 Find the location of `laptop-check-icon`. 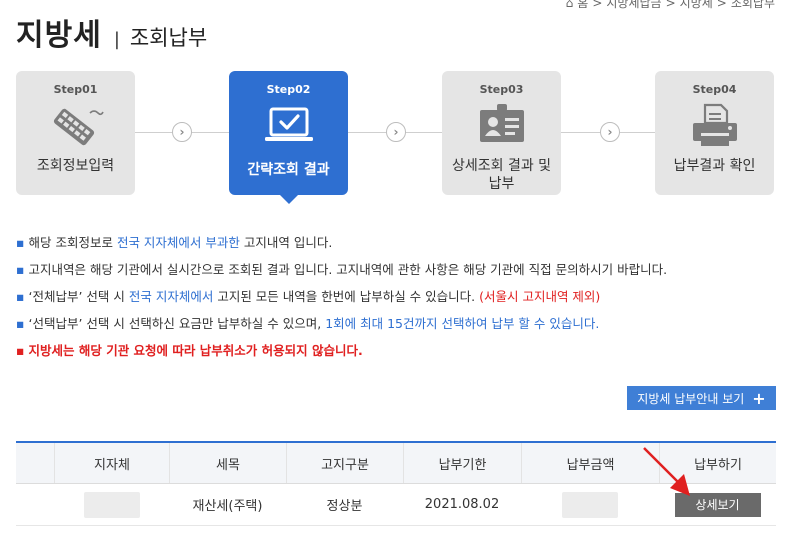

laptop-check-icon is located at coordinates (288, 126).